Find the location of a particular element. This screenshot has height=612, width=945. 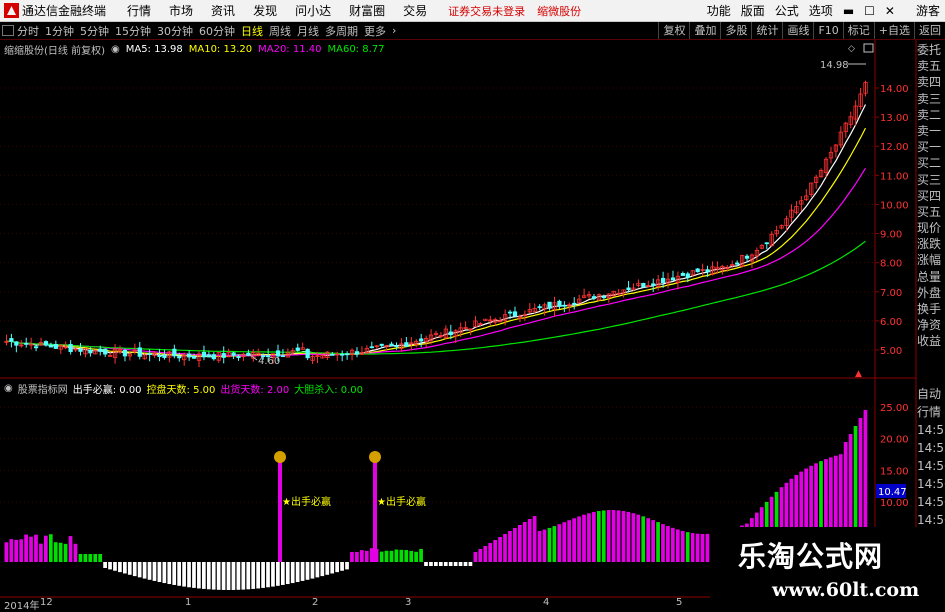

signal-label: ★出手必赢 is located at coordinates (401, 501).